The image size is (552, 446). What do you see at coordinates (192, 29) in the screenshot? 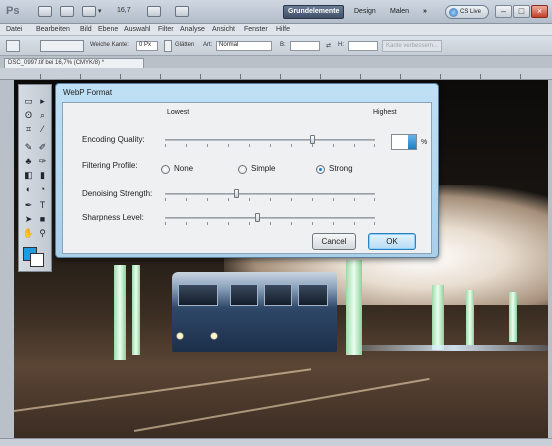
I see `menu-item-analysis: Analyse` at bounding box center [192, 29].